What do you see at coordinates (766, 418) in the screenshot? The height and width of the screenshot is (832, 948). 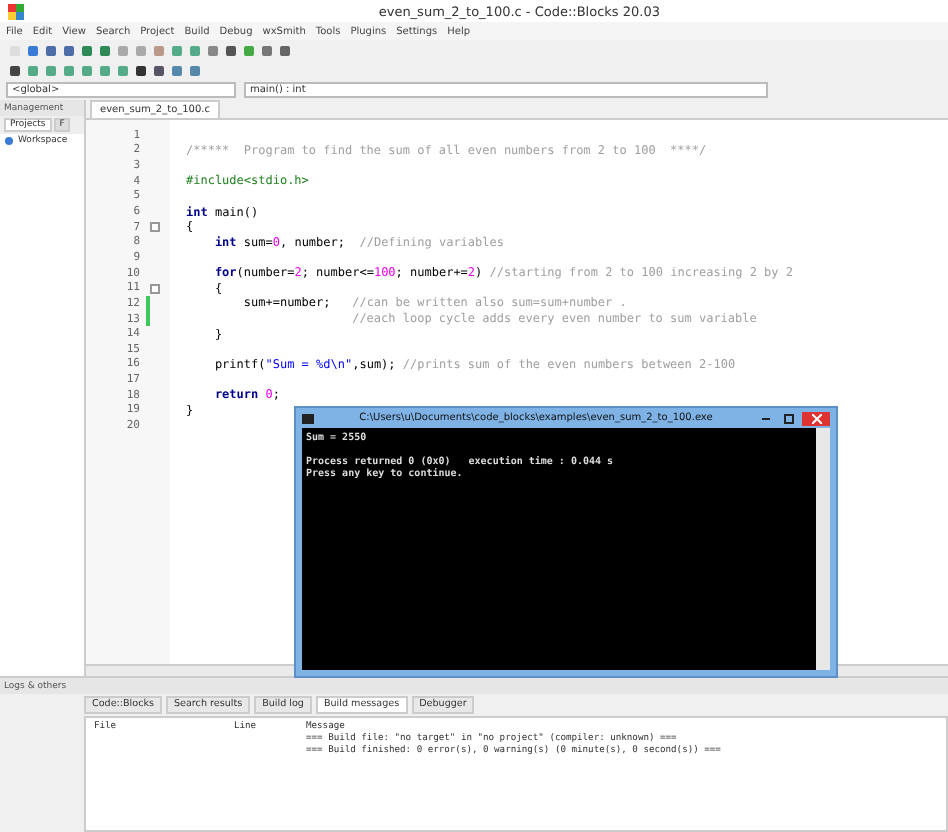 I see `minimize-icon` at bounding box center [766, 418].